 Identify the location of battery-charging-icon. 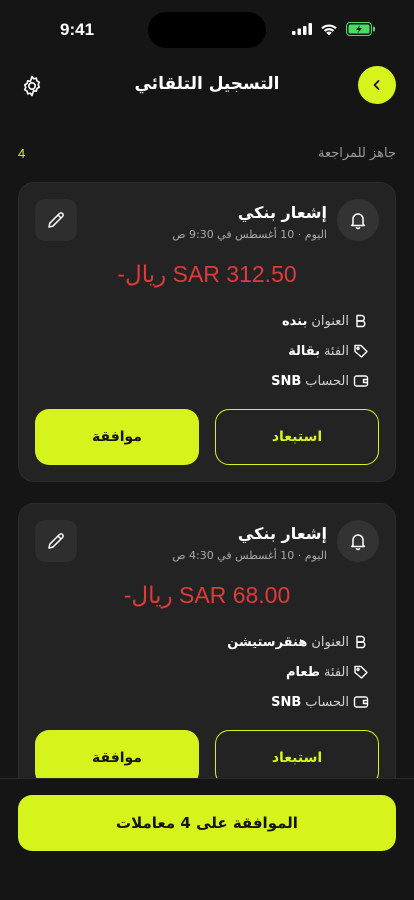
(360, 29).